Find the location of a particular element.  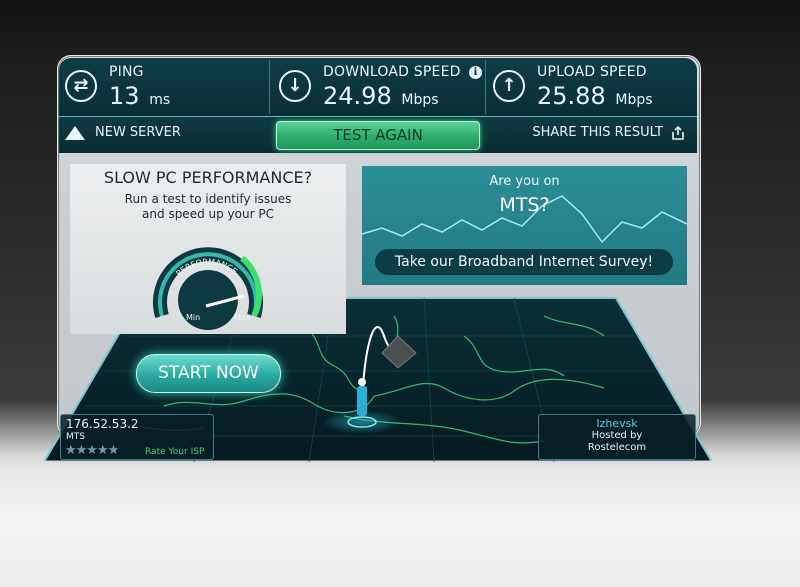

download-label: DOWNLOAD SPEED is located at coordinates (392, 72).